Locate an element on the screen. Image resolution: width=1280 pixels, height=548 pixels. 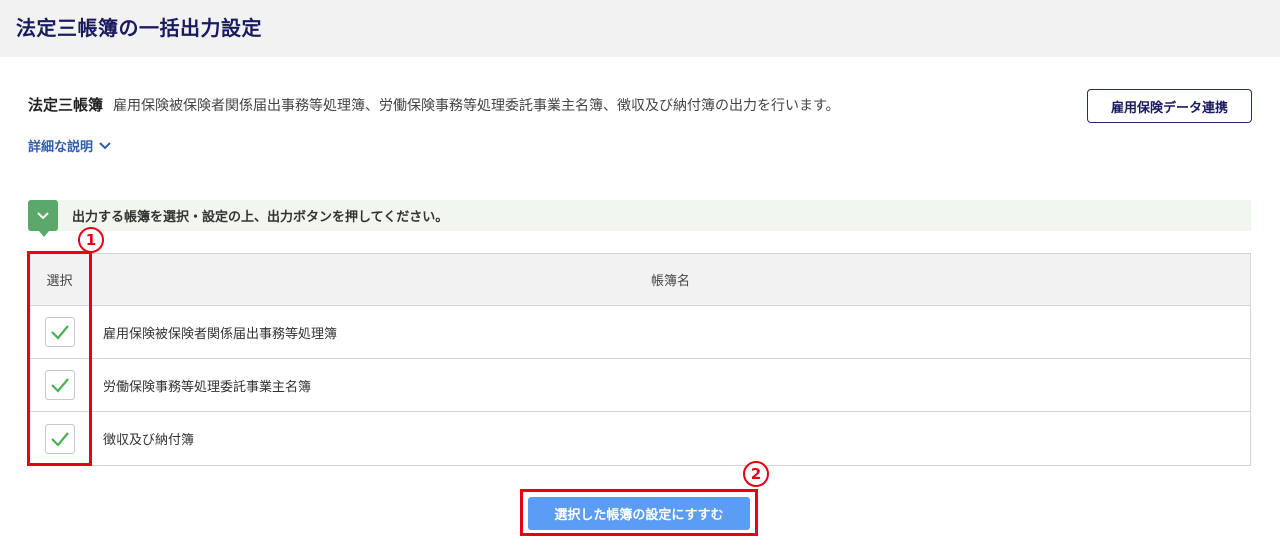
annotation-badge-2: 2 is located at coordinates (756, 474).